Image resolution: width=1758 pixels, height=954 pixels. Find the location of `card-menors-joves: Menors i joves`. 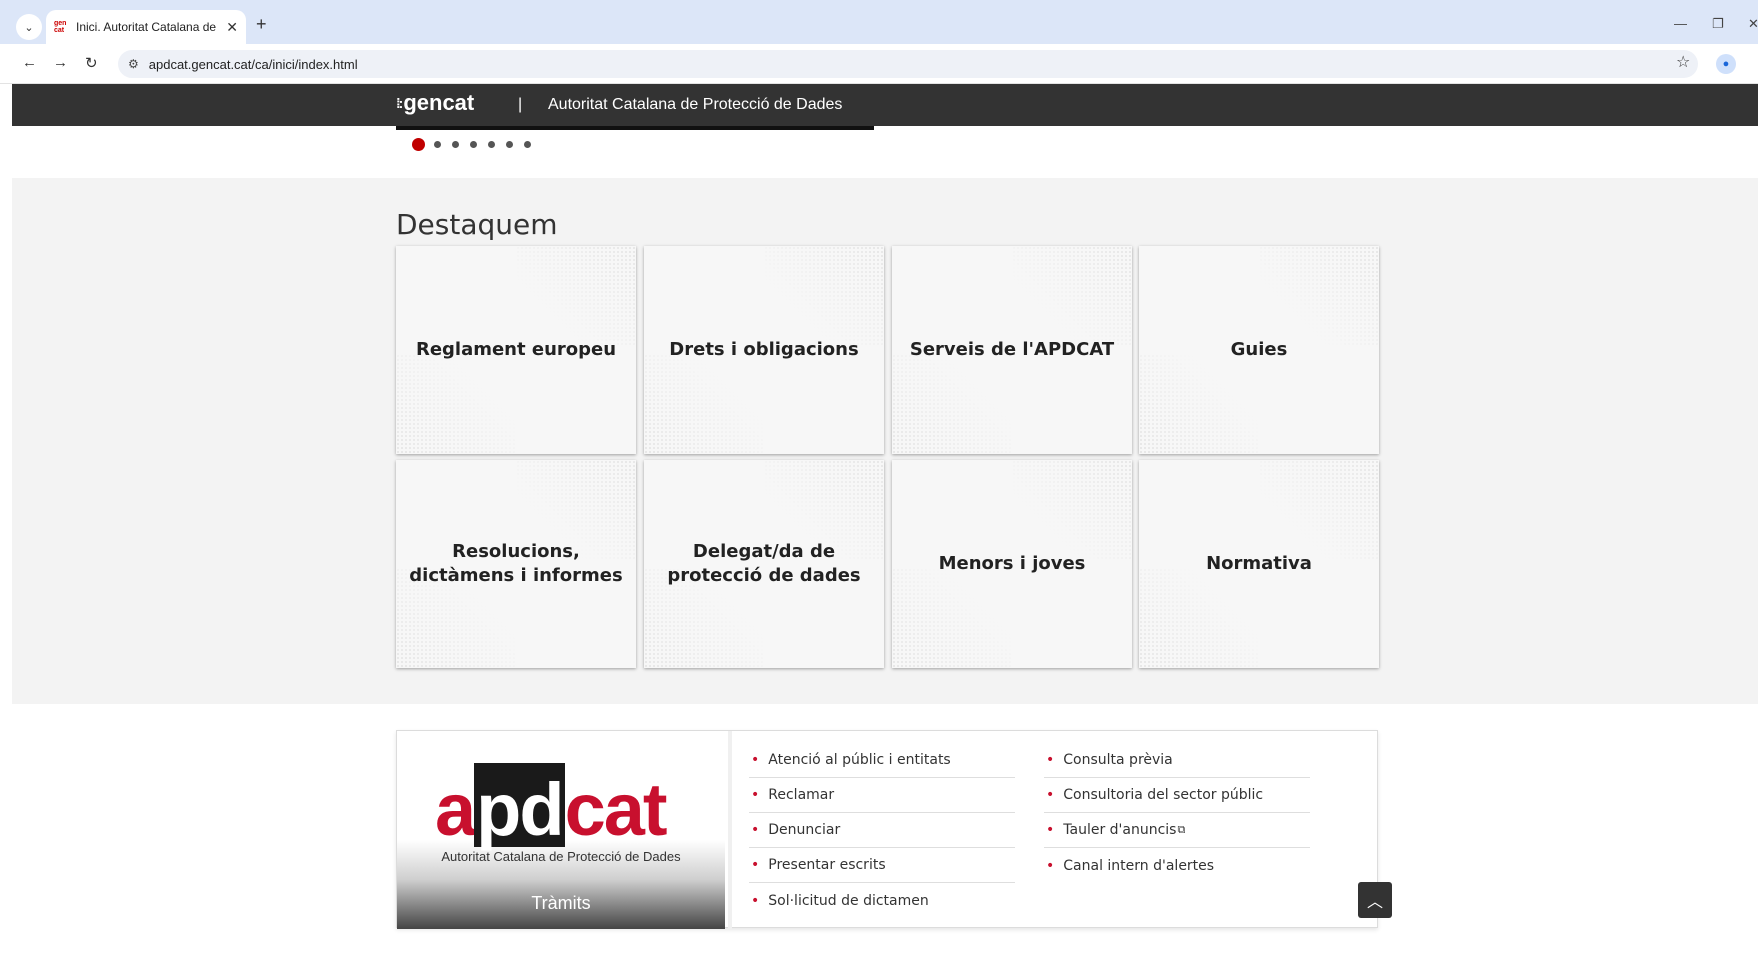

card-menors-joves: Menors i joves is located at coordinates (1012, 564).